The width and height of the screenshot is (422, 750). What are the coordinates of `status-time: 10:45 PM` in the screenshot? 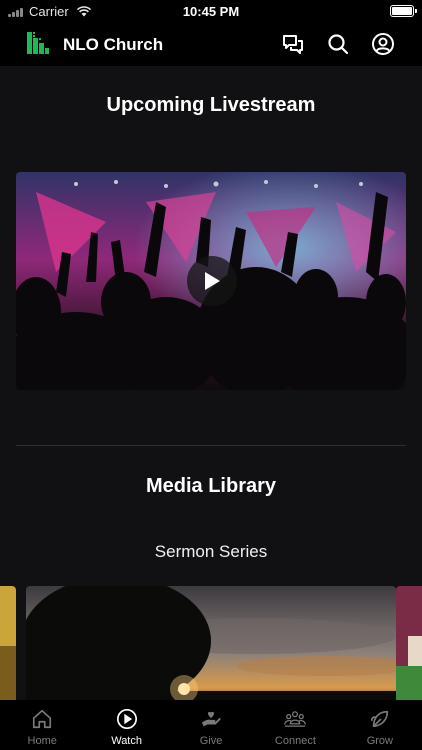 It's located at (211, 11).